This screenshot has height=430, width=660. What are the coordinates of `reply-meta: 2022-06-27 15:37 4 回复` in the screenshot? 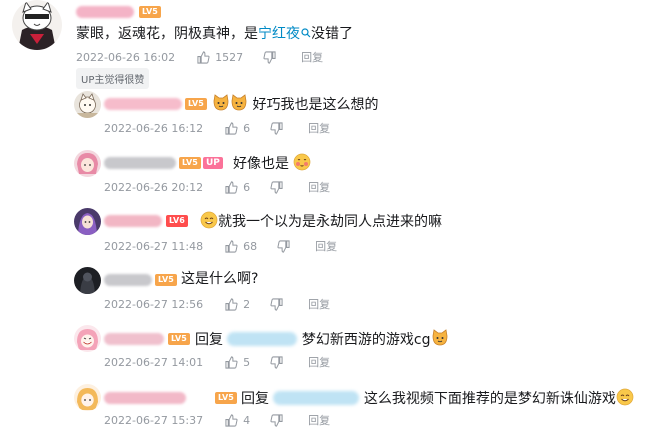 It's located at (217, 420).